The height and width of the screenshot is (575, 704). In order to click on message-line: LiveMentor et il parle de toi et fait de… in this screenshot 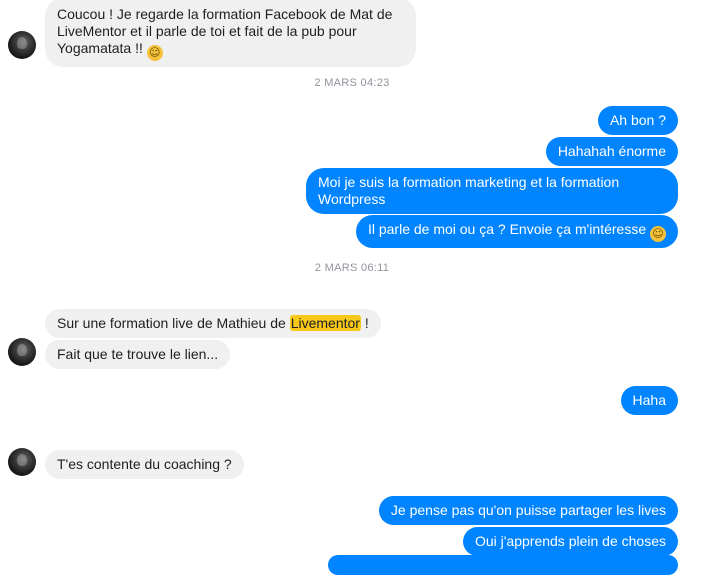, I will do `click(207, 31)`.